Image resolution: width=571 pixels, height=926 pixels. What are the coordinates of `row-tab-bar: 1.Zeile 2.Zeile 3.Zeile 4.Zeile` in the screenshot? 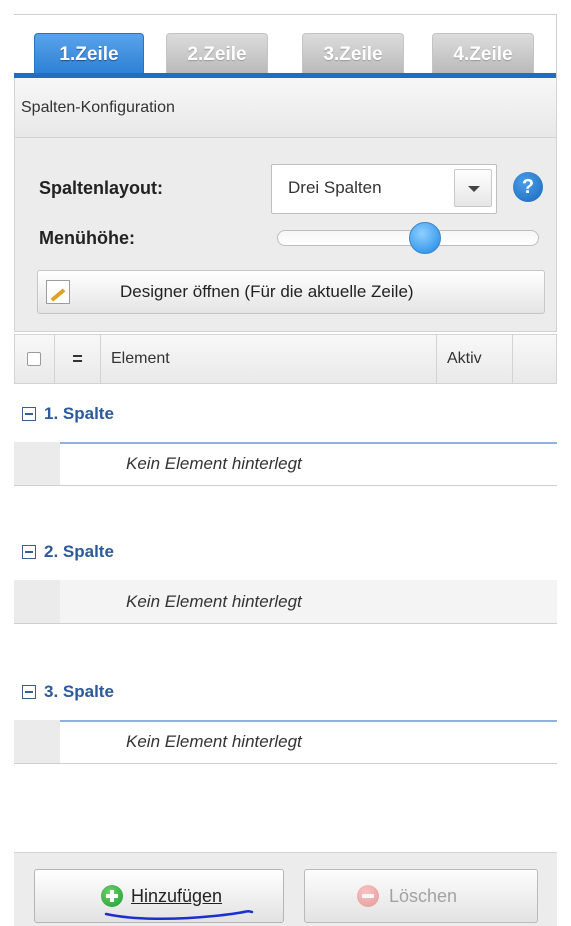 It's located at (285, 46).